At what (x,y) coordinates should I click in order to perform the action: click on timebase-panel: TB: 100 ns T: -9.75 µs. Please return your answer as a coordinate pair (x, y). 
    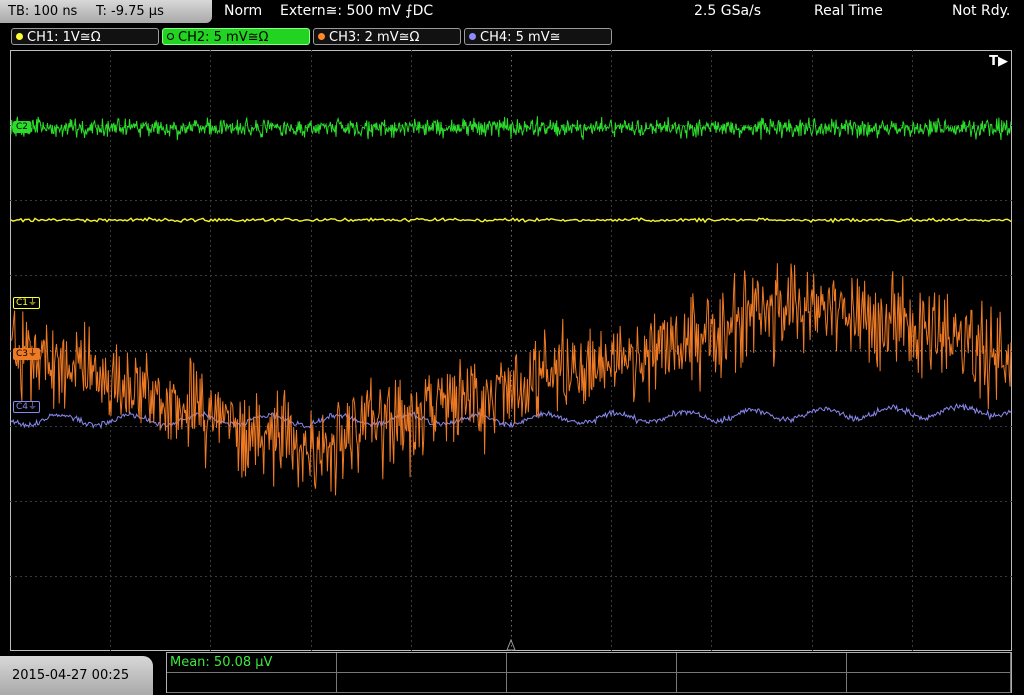
    Looking at the image, I should click on (106, 11).